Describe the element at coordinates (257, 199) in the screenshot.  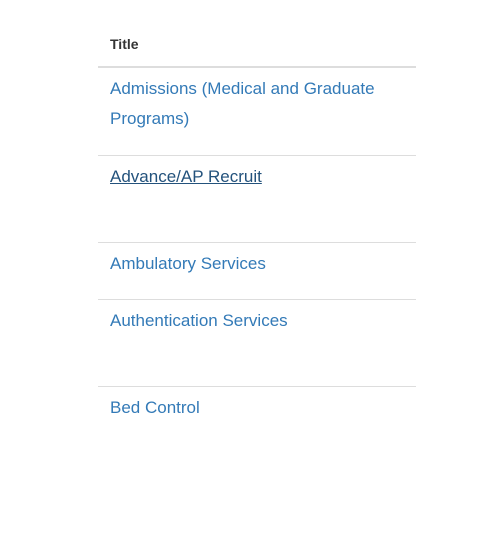
I see `table-row: Advance/AP Recruit` at that location.